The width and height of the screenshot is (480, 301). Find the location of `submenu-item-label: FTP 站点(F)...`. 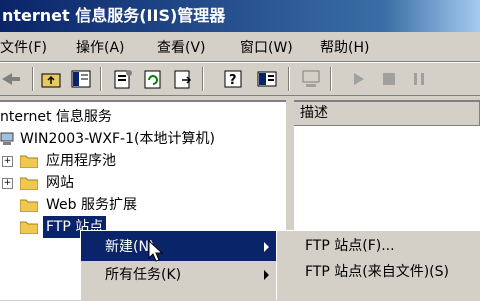

submenu-item-label: FTP 站点(F)... is located at coordinates (350, 246).